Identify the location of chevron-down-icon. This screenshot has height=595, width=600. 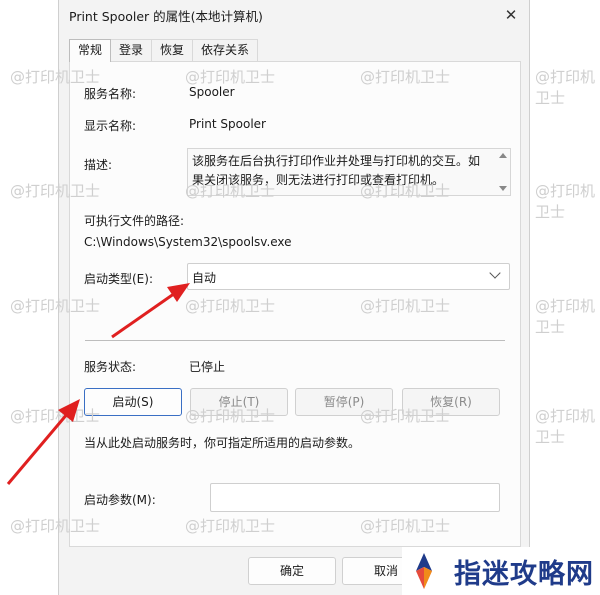
(495, 273).